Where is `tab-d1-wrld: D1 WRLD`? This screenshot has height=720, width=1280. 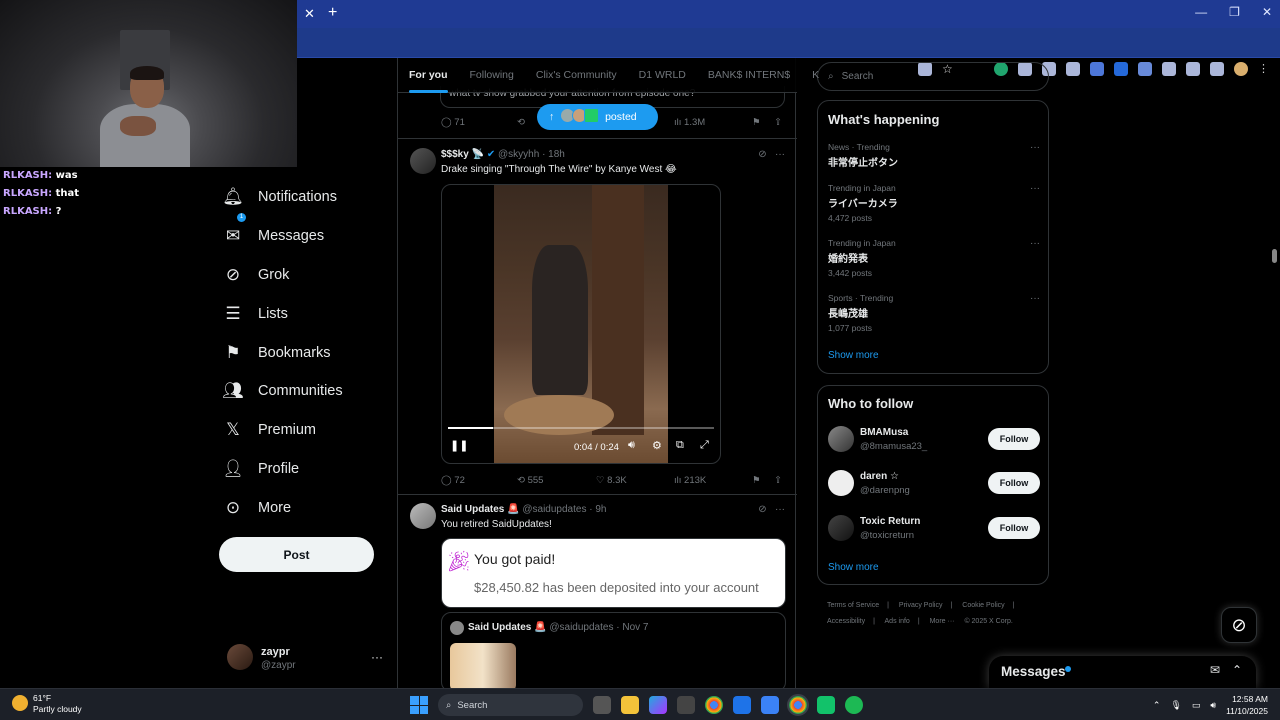
tab-d1-wrld: D1 WRLD is located at coordinates (662, 75).